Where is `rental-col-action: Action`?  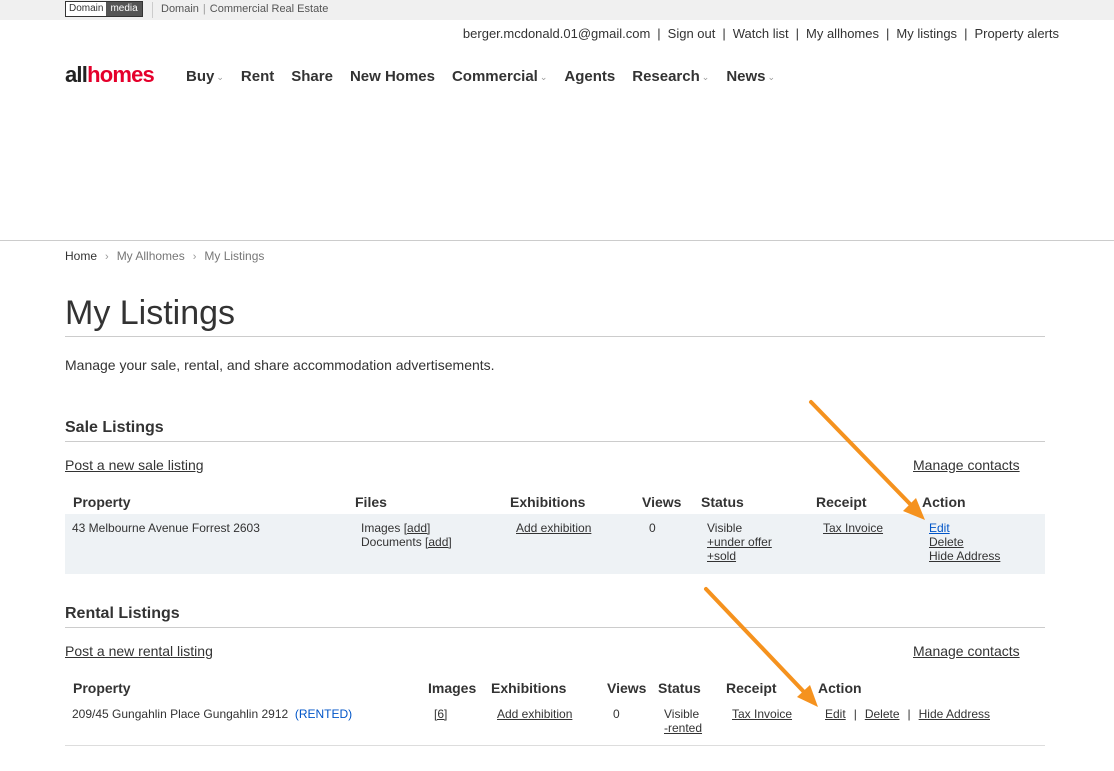
rental-col-action: Action is located at coordinates (840, 688).